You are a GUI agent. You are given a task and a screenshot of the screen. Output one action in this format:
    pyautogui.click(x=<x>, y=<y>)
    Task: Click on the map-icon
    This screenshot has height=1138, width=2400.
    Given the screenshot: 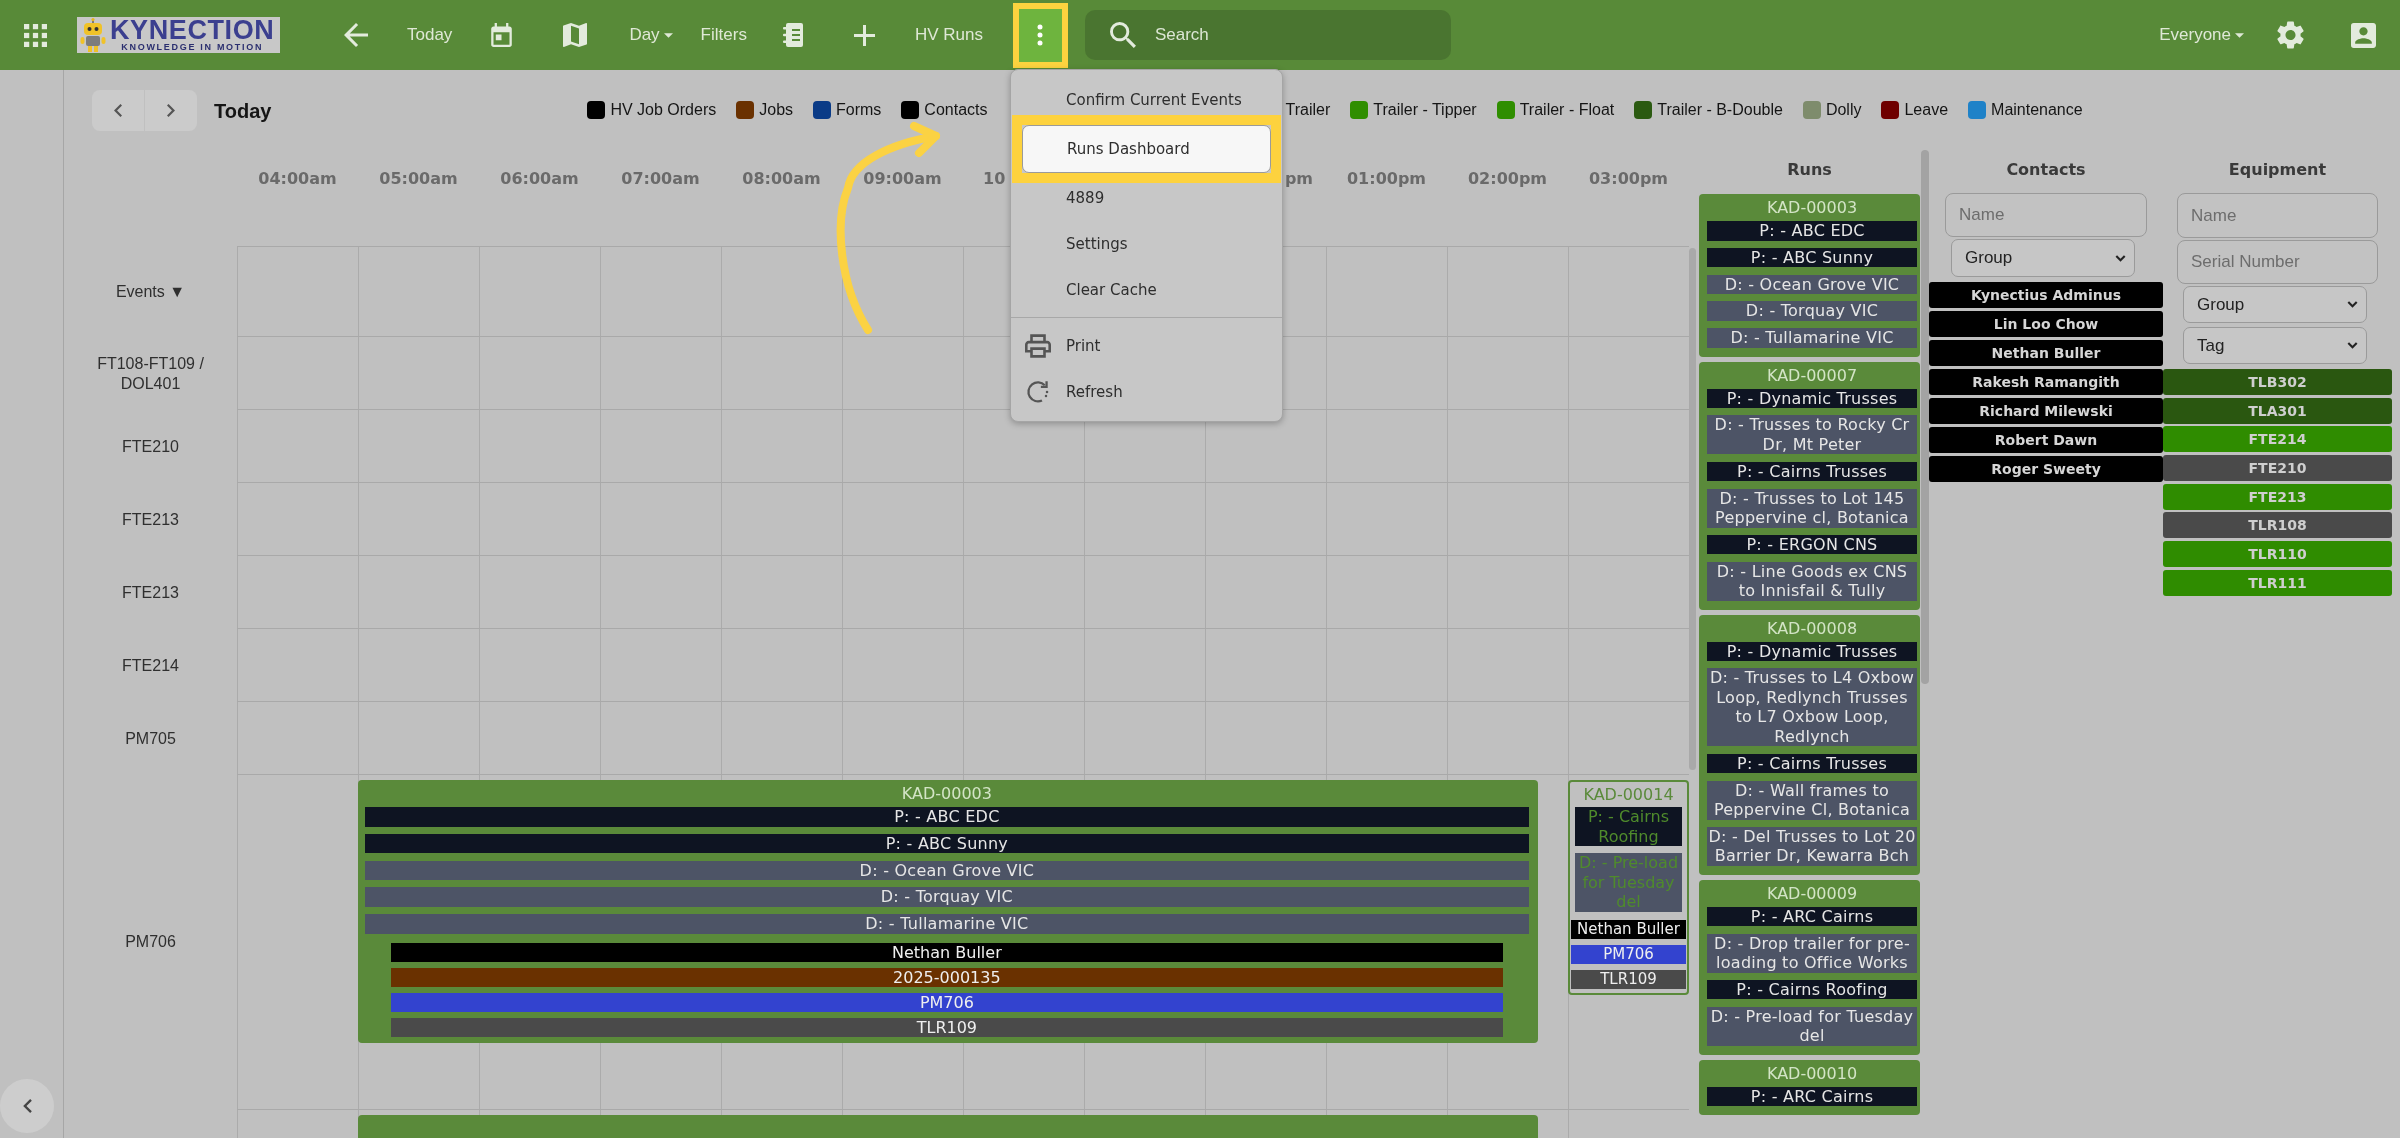 What is the action you would take?
    pyautogui.click(x=575, y=35)
    